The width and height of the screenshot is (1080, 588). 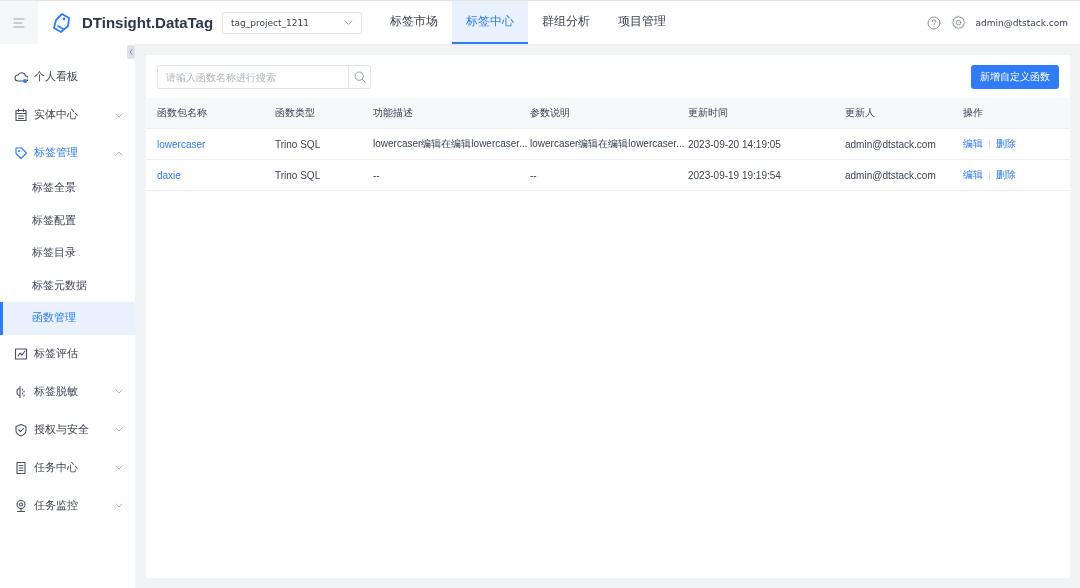 I want to click on column-header: 参数说明, so click(x=550, y=113).